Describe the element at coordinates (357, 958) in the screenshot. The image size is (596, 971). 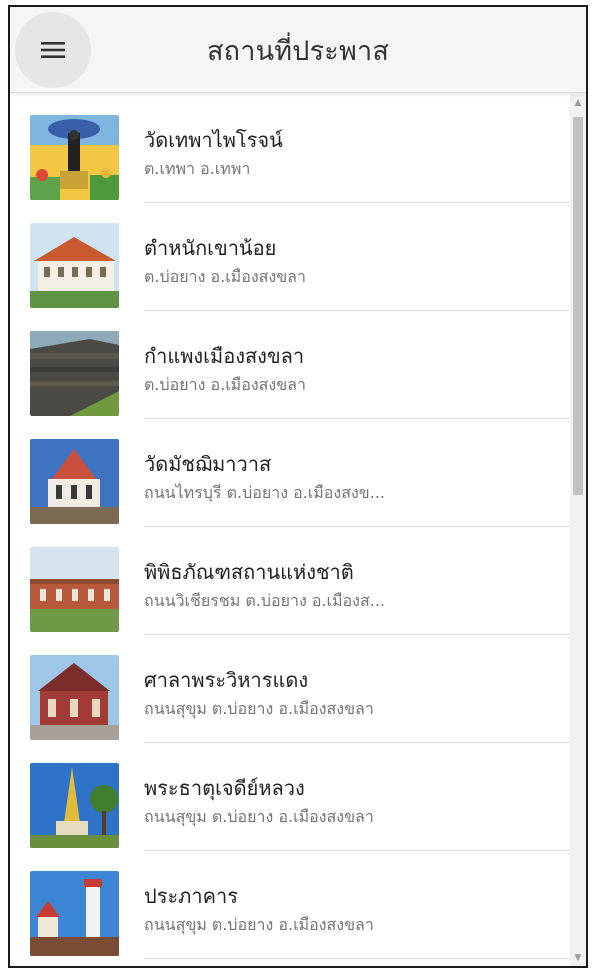
I see `divider` at that location.